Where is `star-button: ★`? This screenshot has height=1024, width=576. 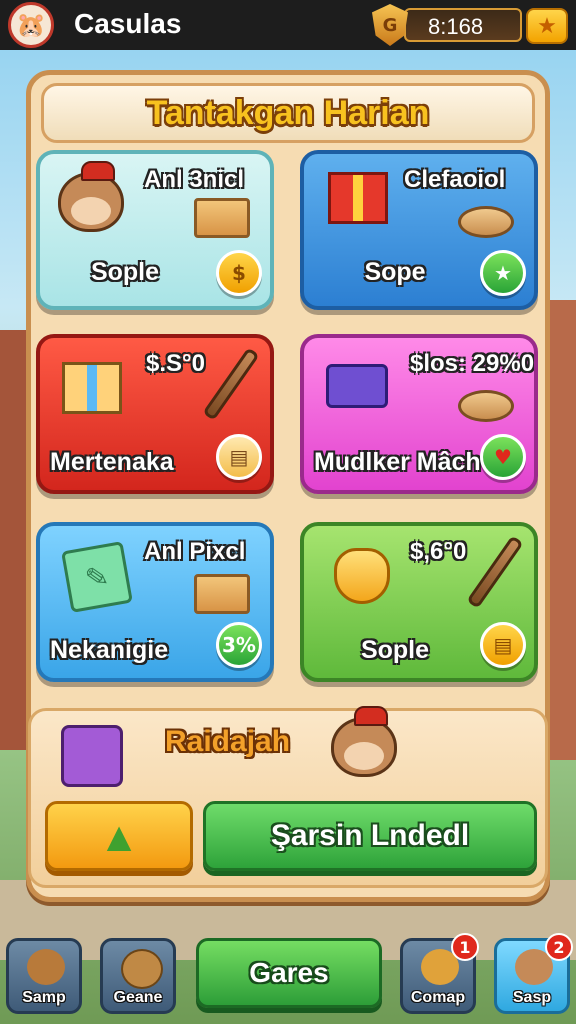
star-button: ★ is located at coordinates (547, 26).